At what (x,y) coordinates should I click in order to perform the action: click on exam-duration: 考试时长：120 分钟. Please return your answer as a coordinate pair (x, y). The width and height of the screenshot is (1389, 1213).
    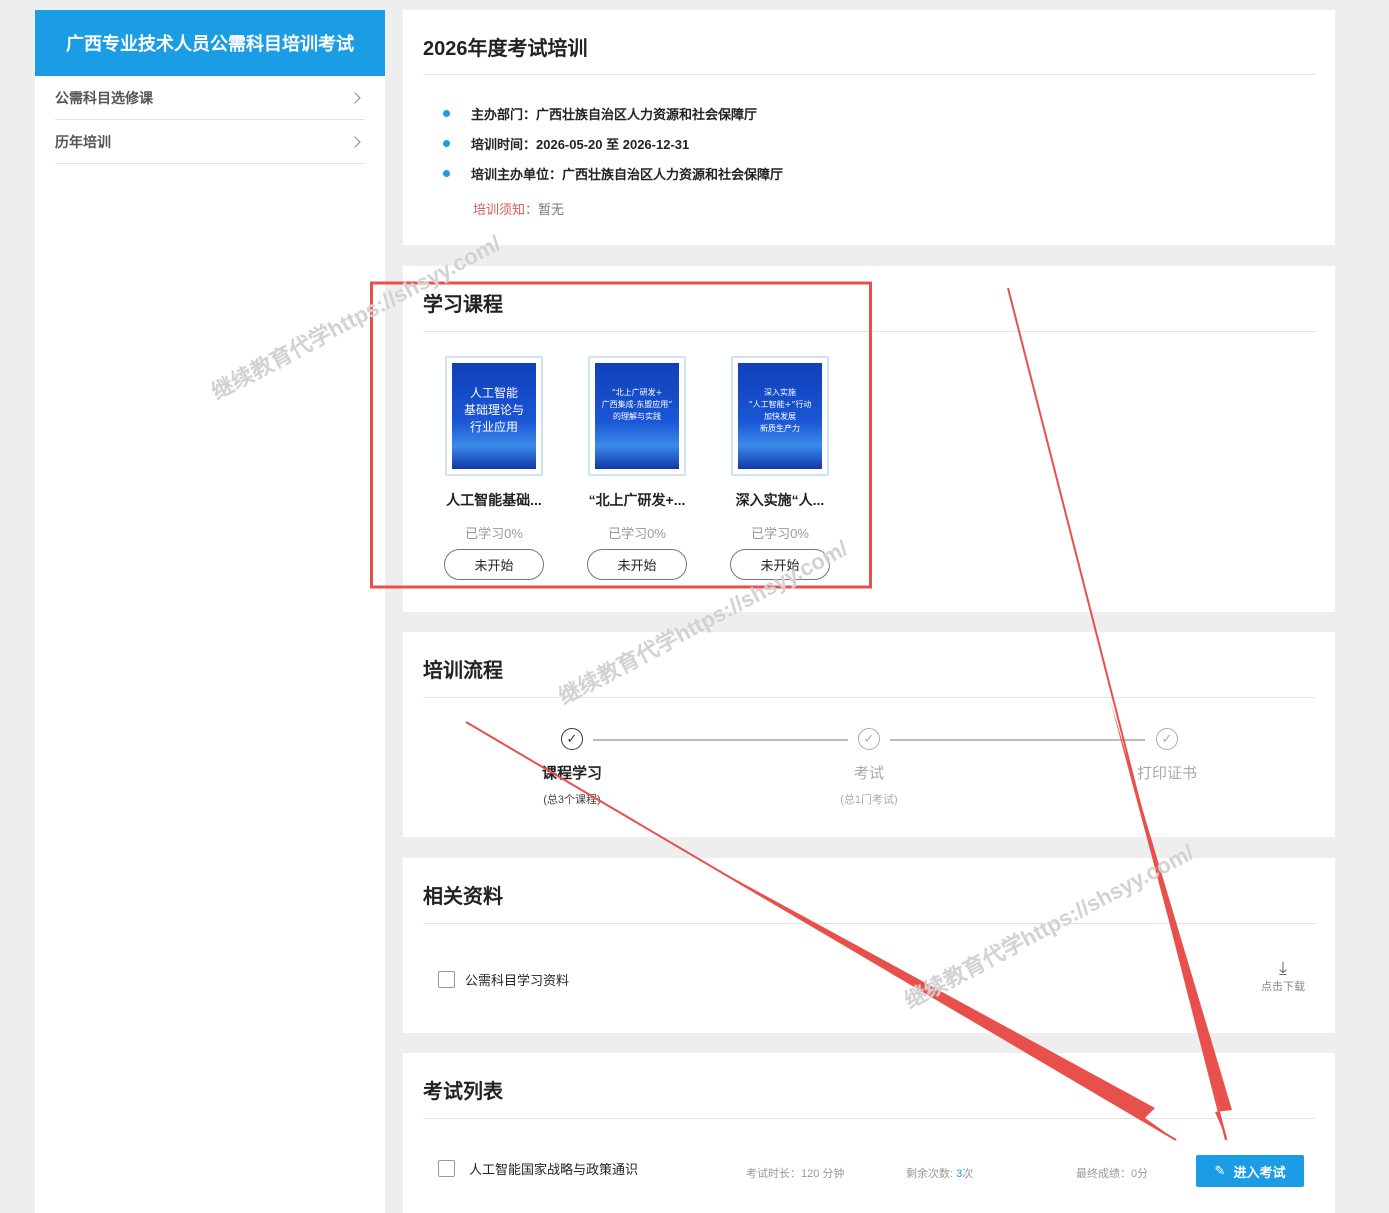
    Looking at the image, I should click on (795, 1173).